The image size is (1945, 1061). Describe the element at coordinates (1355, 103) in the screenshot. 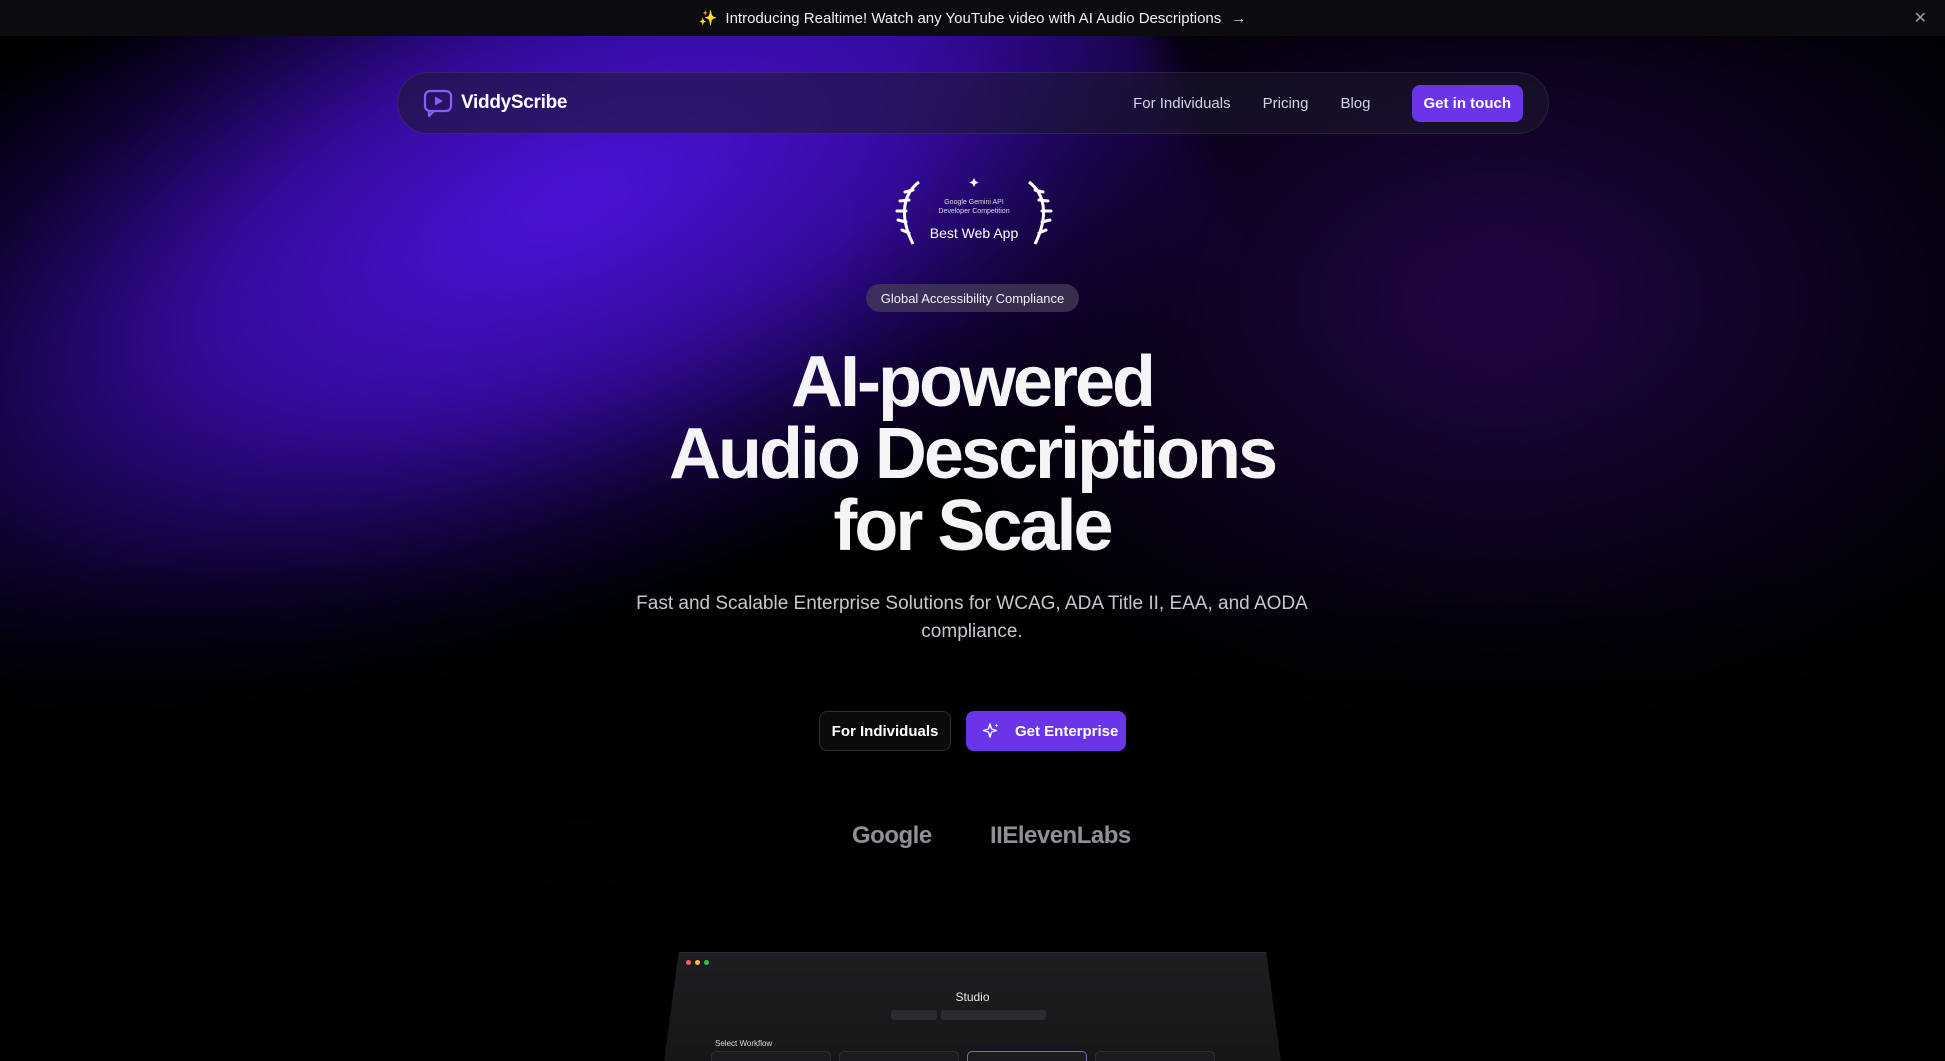

I see `nav-link-blog: Blog` at that location.